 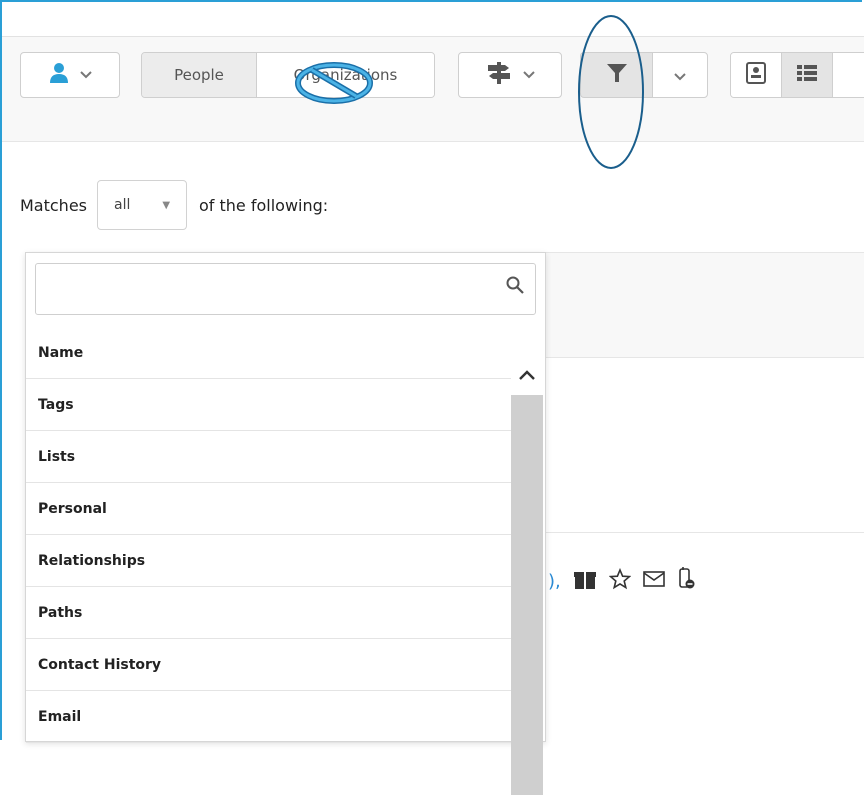 What do you see at coordinates (268, 509) in the screenshot?
I see `list-item-personal: Personal` at bounding box center [268, 509].